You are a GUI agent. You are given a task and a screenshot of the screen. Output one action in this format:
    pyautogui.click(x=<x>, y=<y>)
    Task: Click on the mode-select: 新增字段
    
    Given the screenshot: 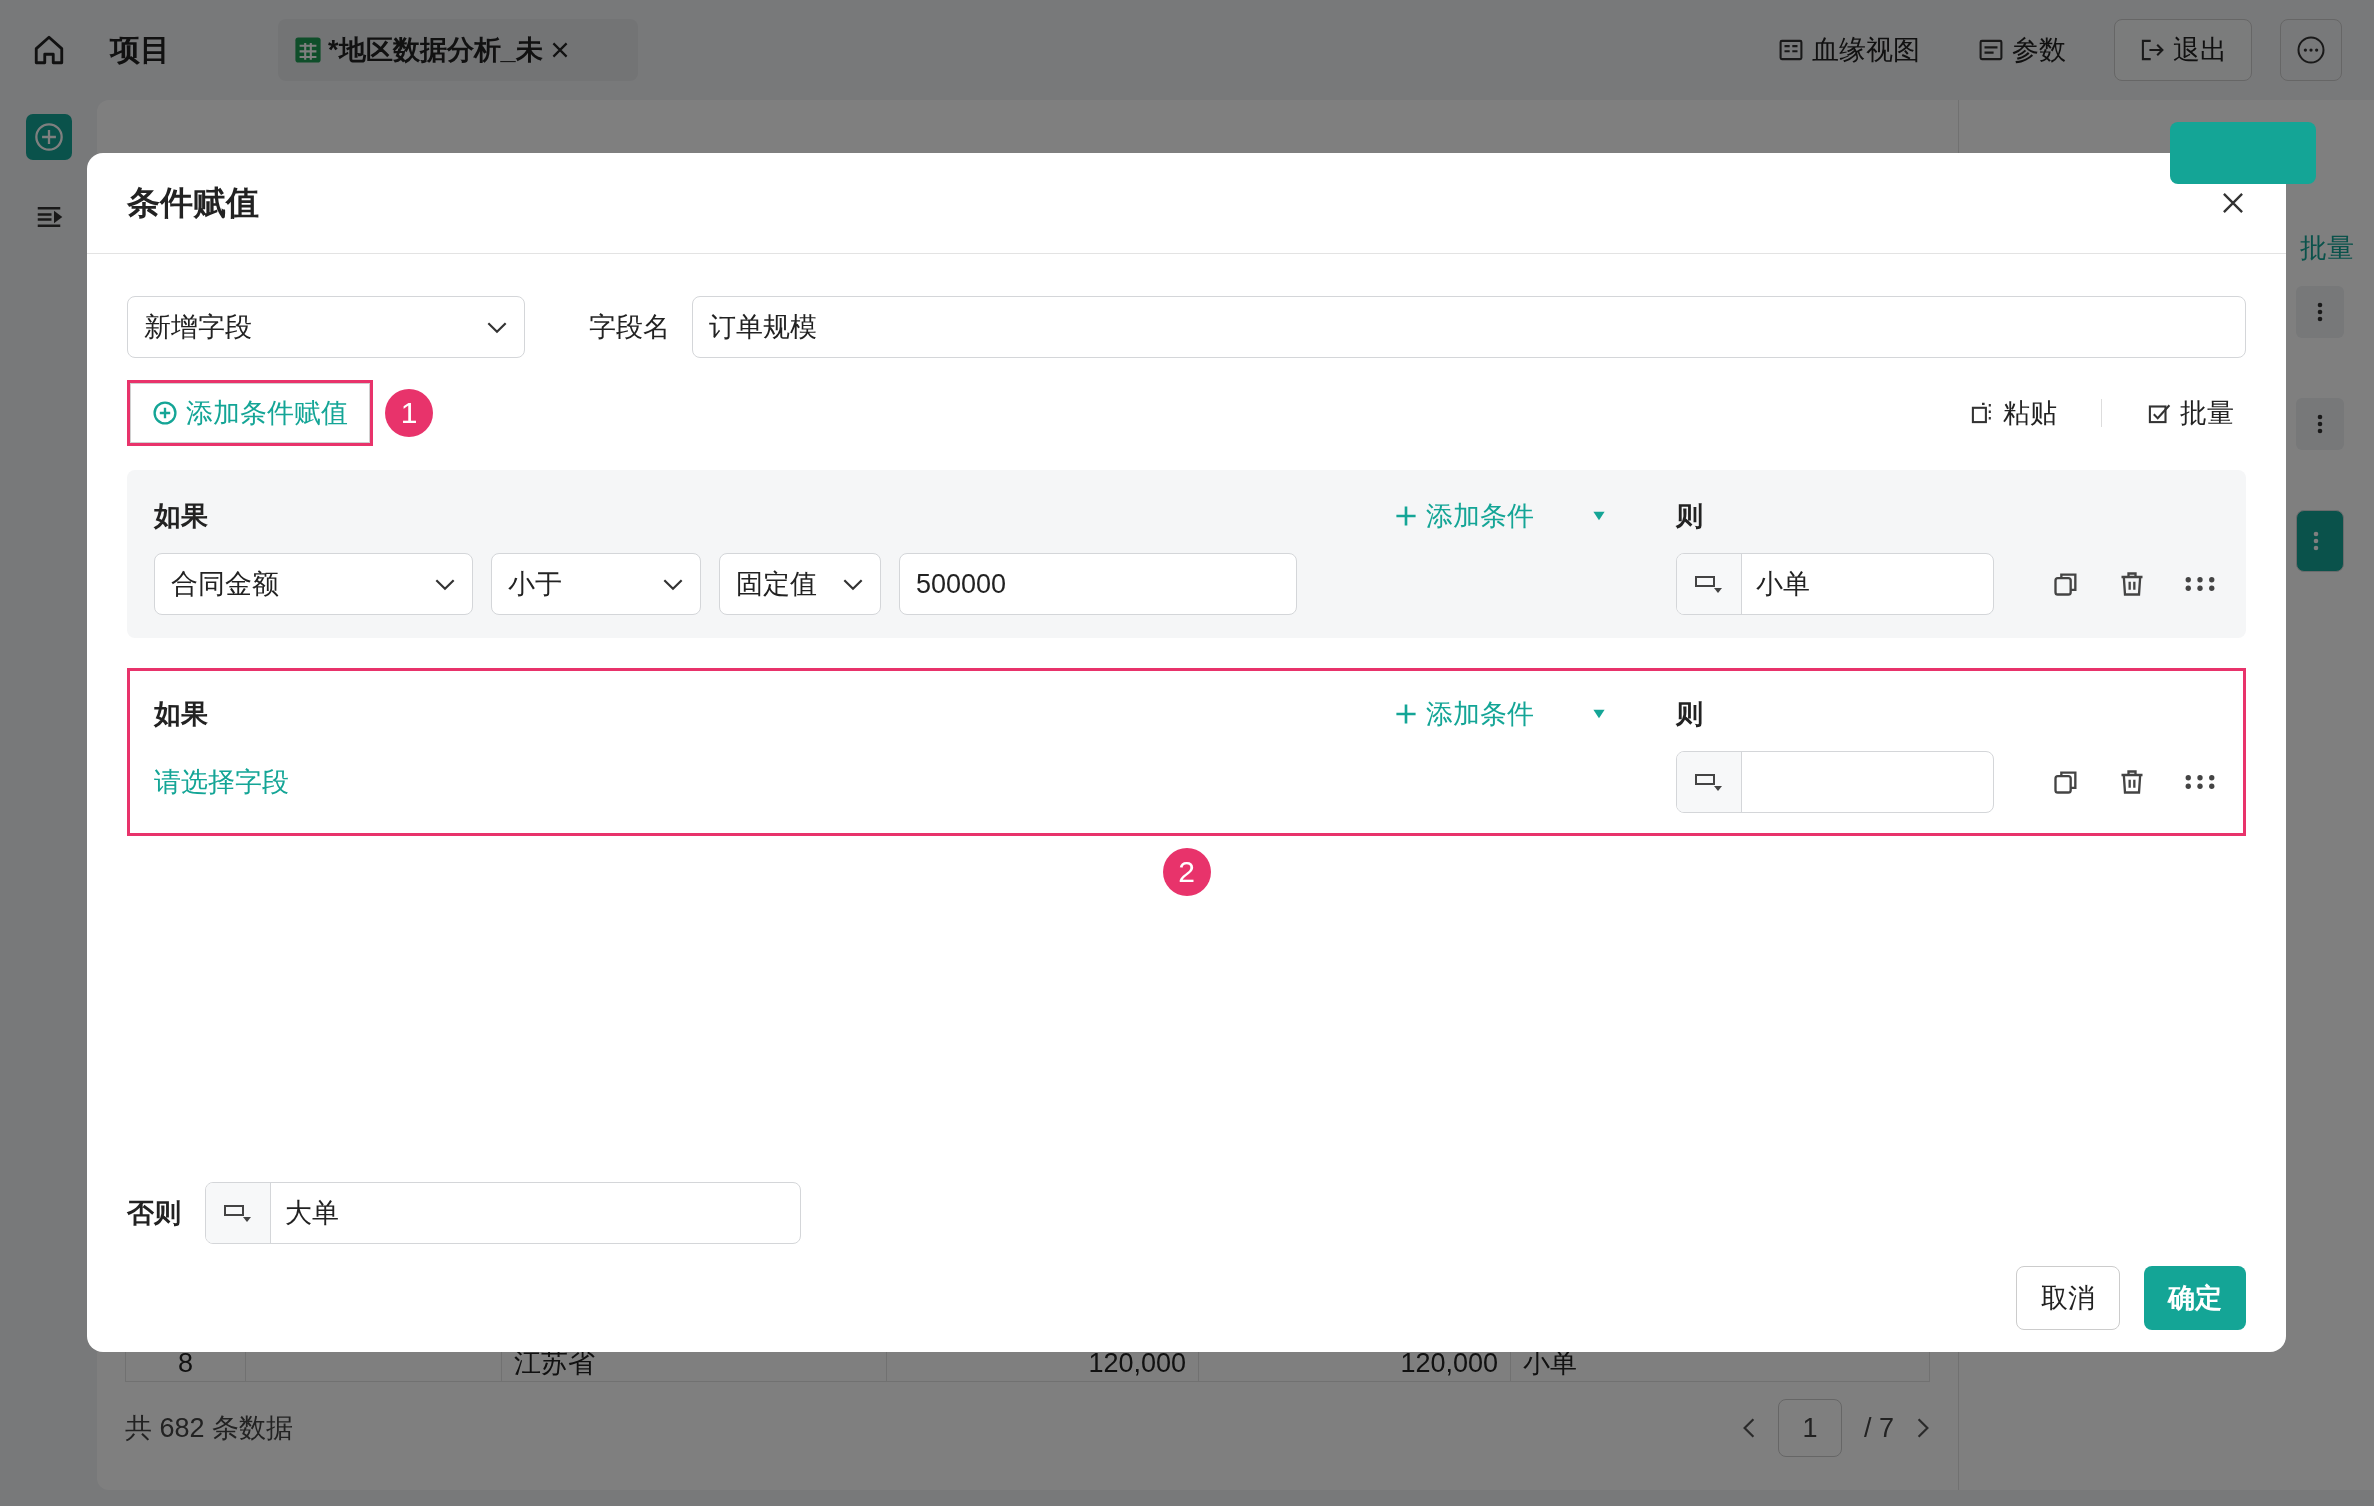 What is the action you would take?
    pyautogui.click(x=326, y=327)
    